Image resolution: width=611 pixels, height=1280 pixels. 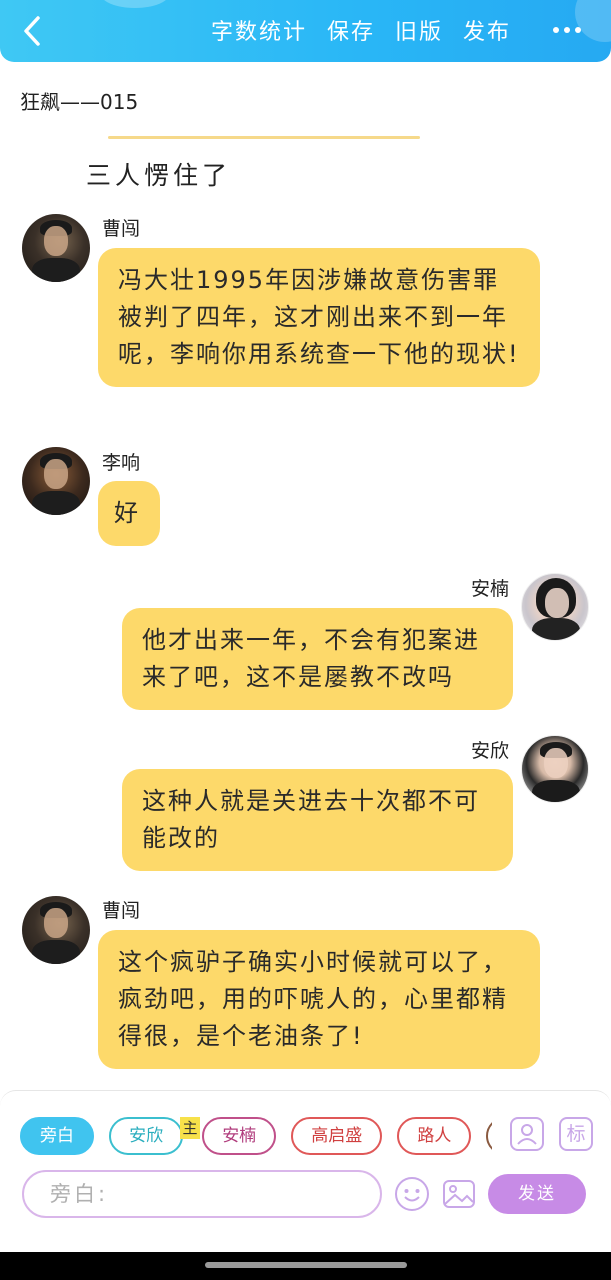 I want to click on role-chip: 何, so click(x=489, y=1136).